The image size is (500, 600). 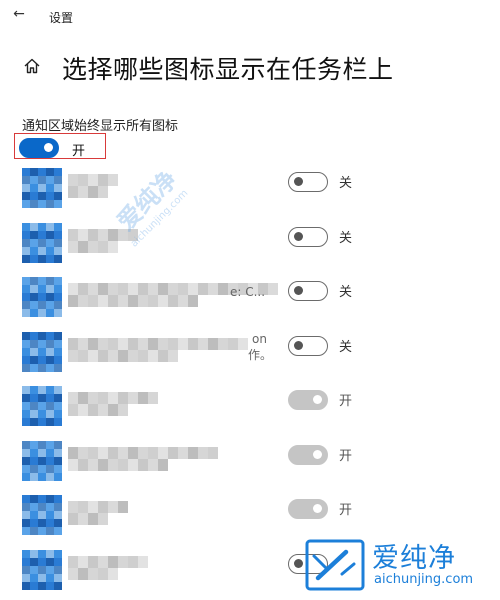 I want to click on notification-app-row: e: C... 关, so click(x=250, y=300).